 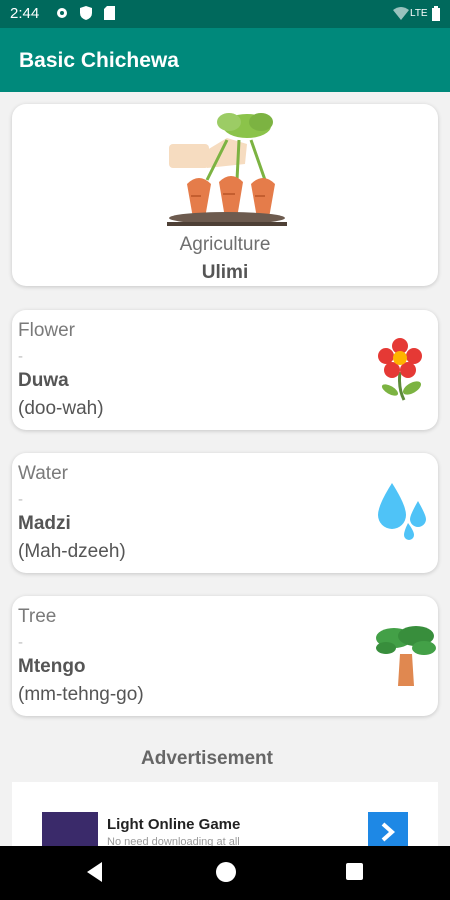 I want to click on home-icon, so click(x=226, y=874).